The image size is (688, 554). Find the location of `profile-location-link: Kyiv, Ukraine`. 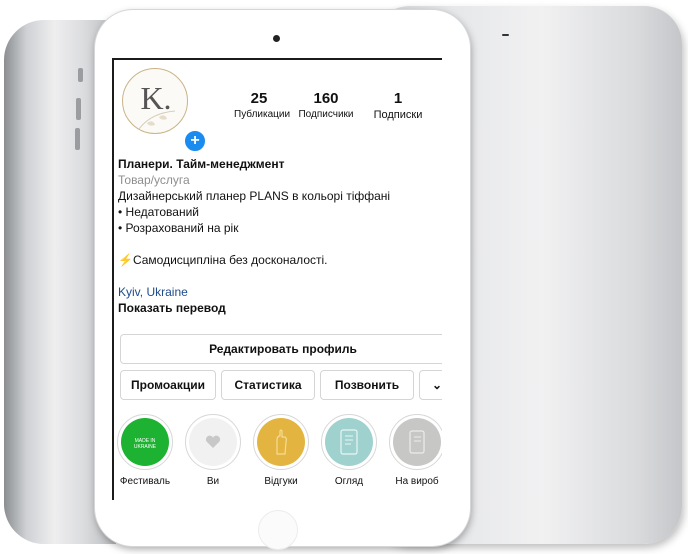

profile-location-link: Kyiv, Ukraine is located at coordinates (279, 292).